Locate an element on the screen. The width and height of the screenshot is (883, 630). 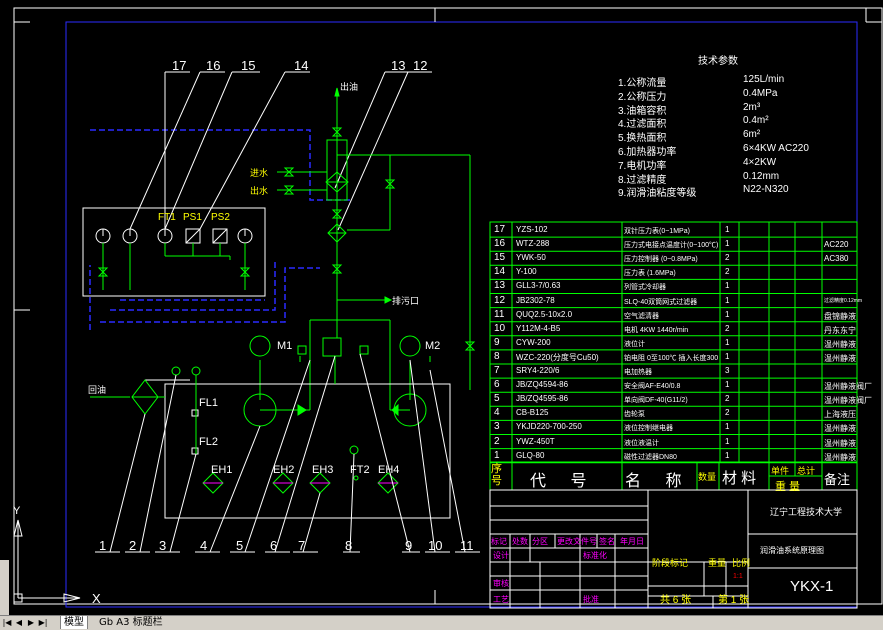
bom-name: 压力控制器 (0~0.8MPa) is located at coordinates (661, 260).